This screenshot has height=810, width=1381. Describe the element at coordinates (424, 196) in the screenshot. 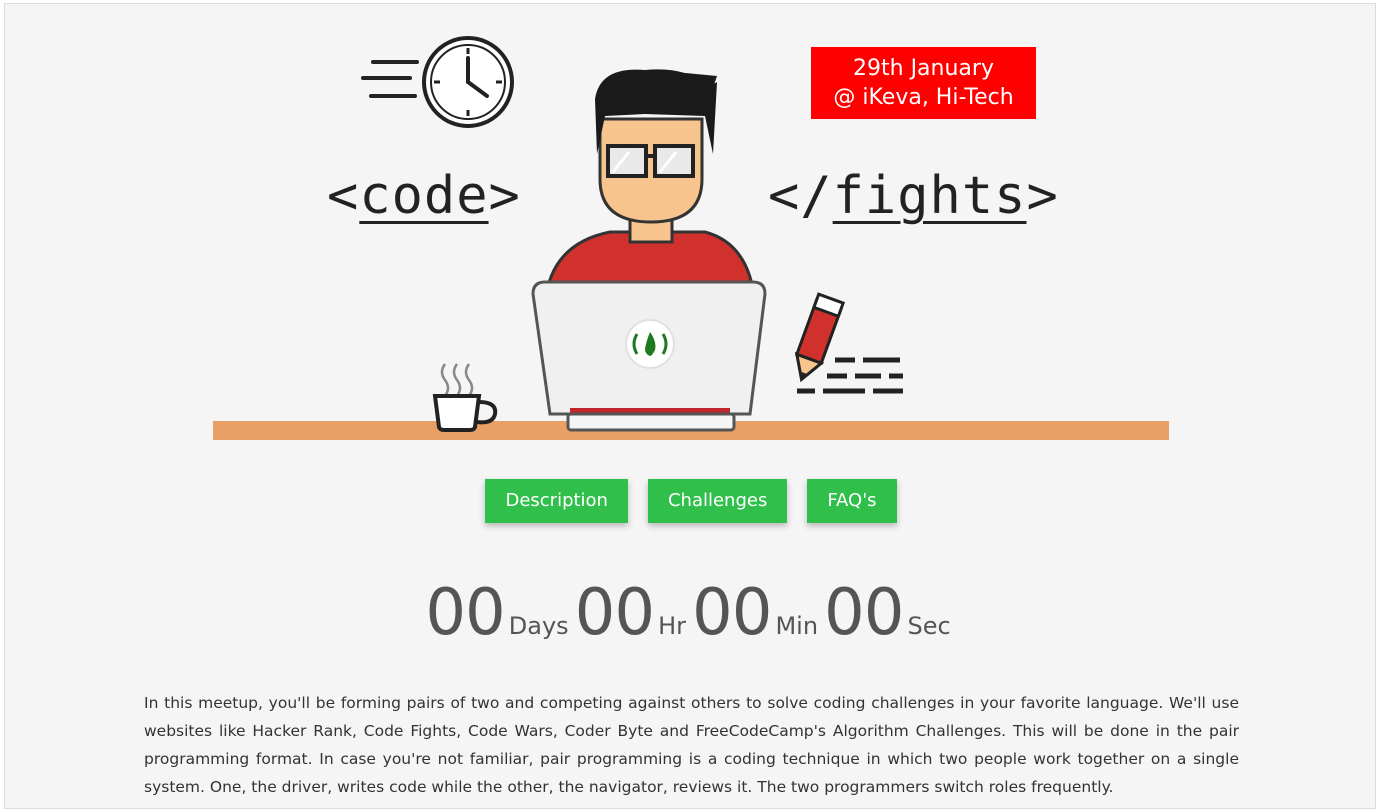

I see `code-tag-text: <code>` at that location.